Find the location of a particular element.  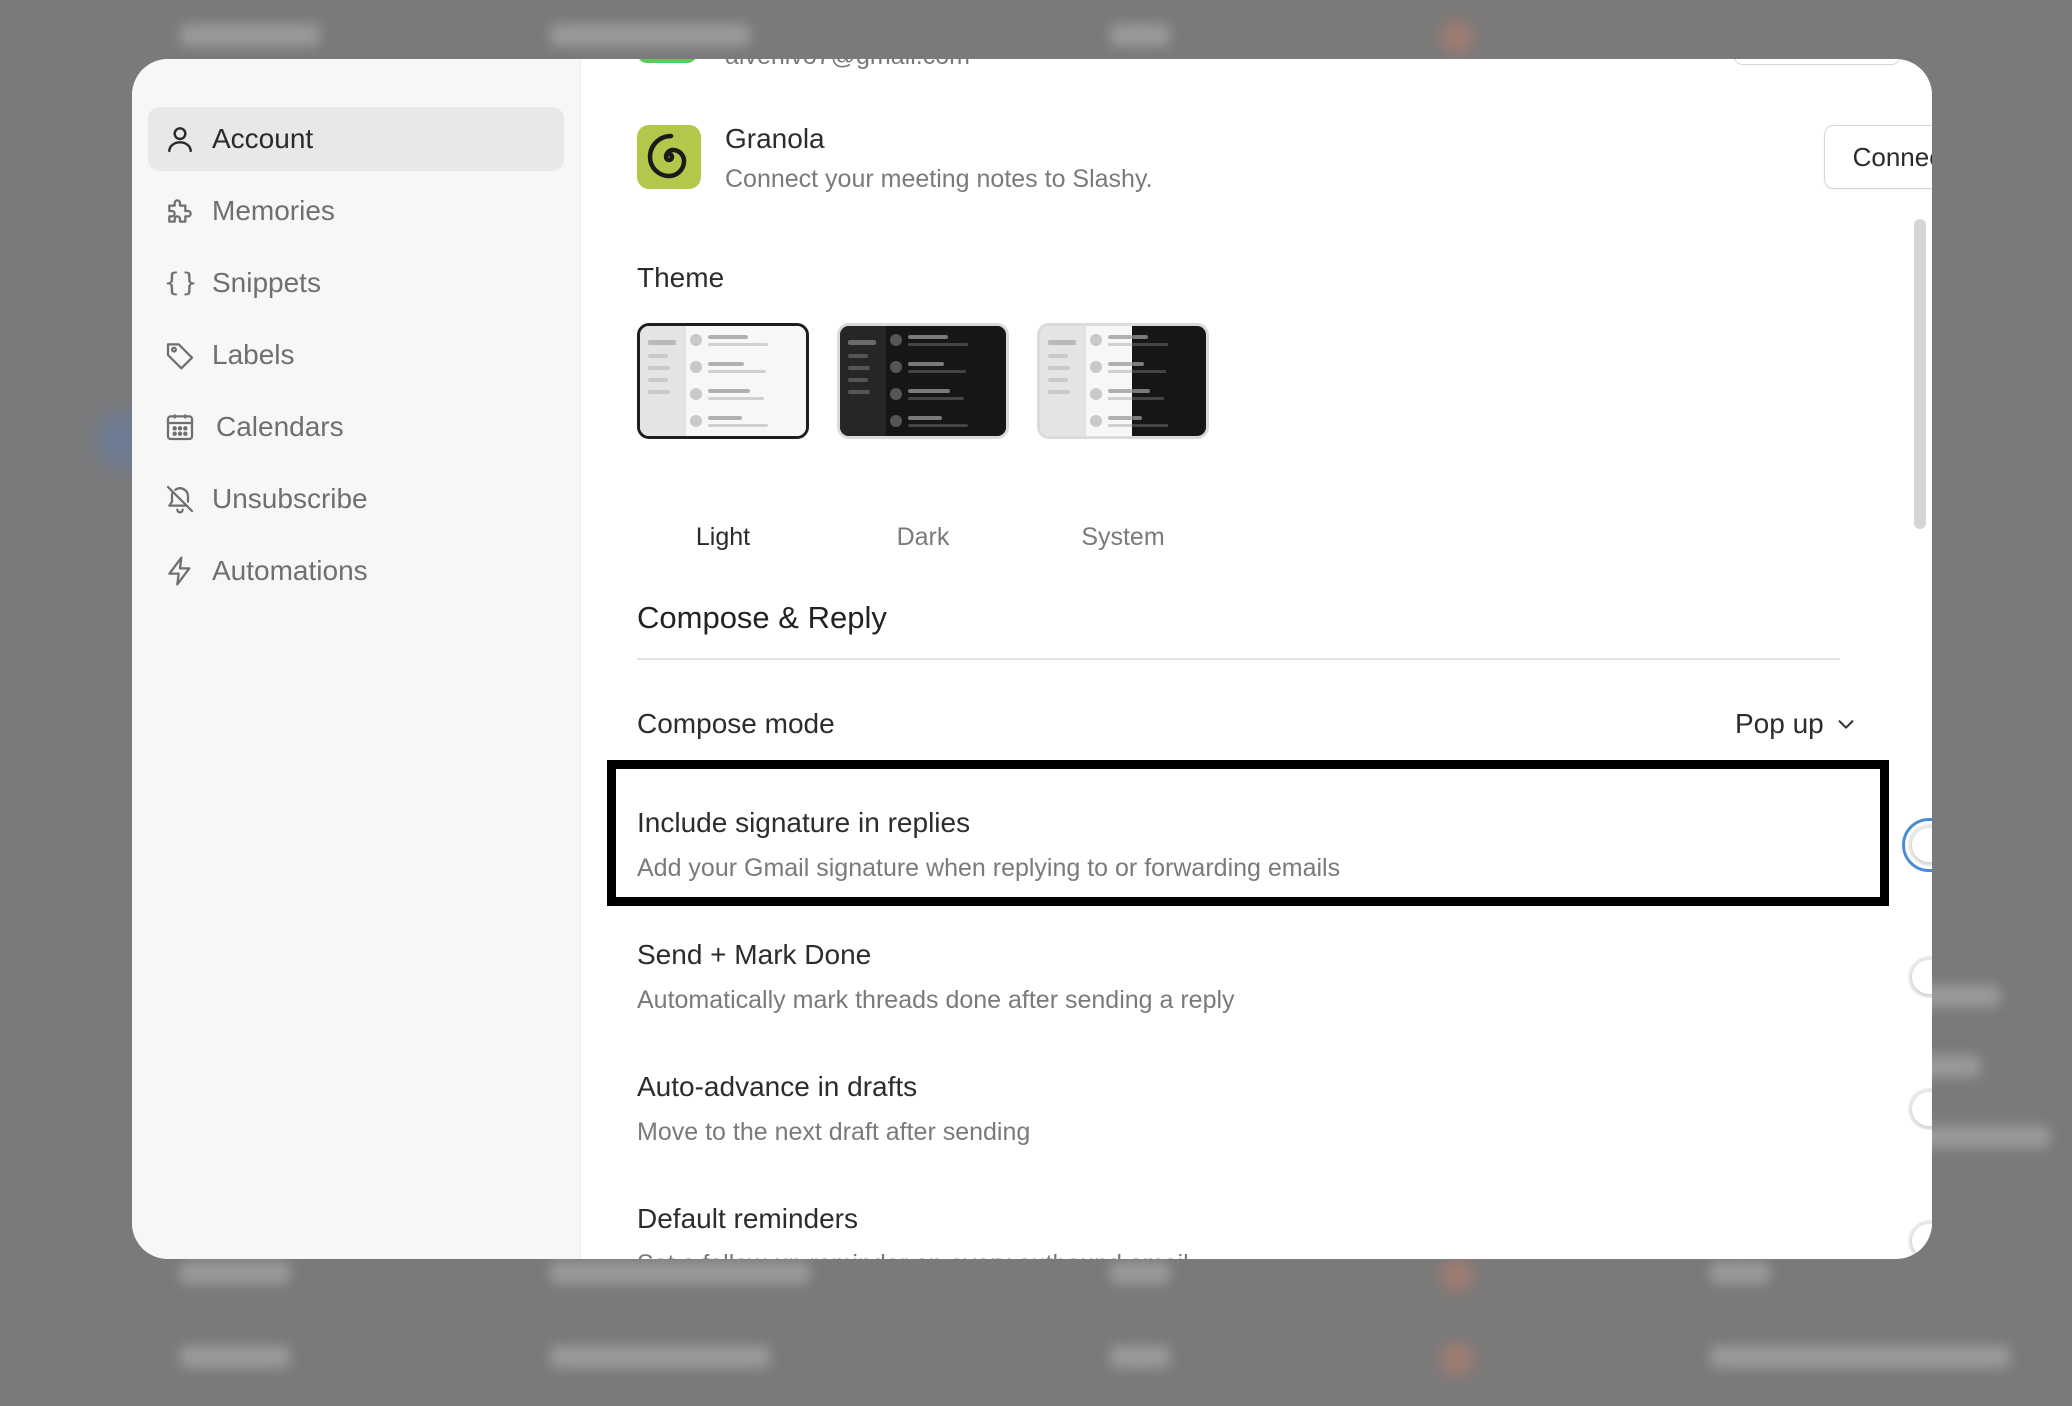

theme-option-light is located at coordinates (723, 381).